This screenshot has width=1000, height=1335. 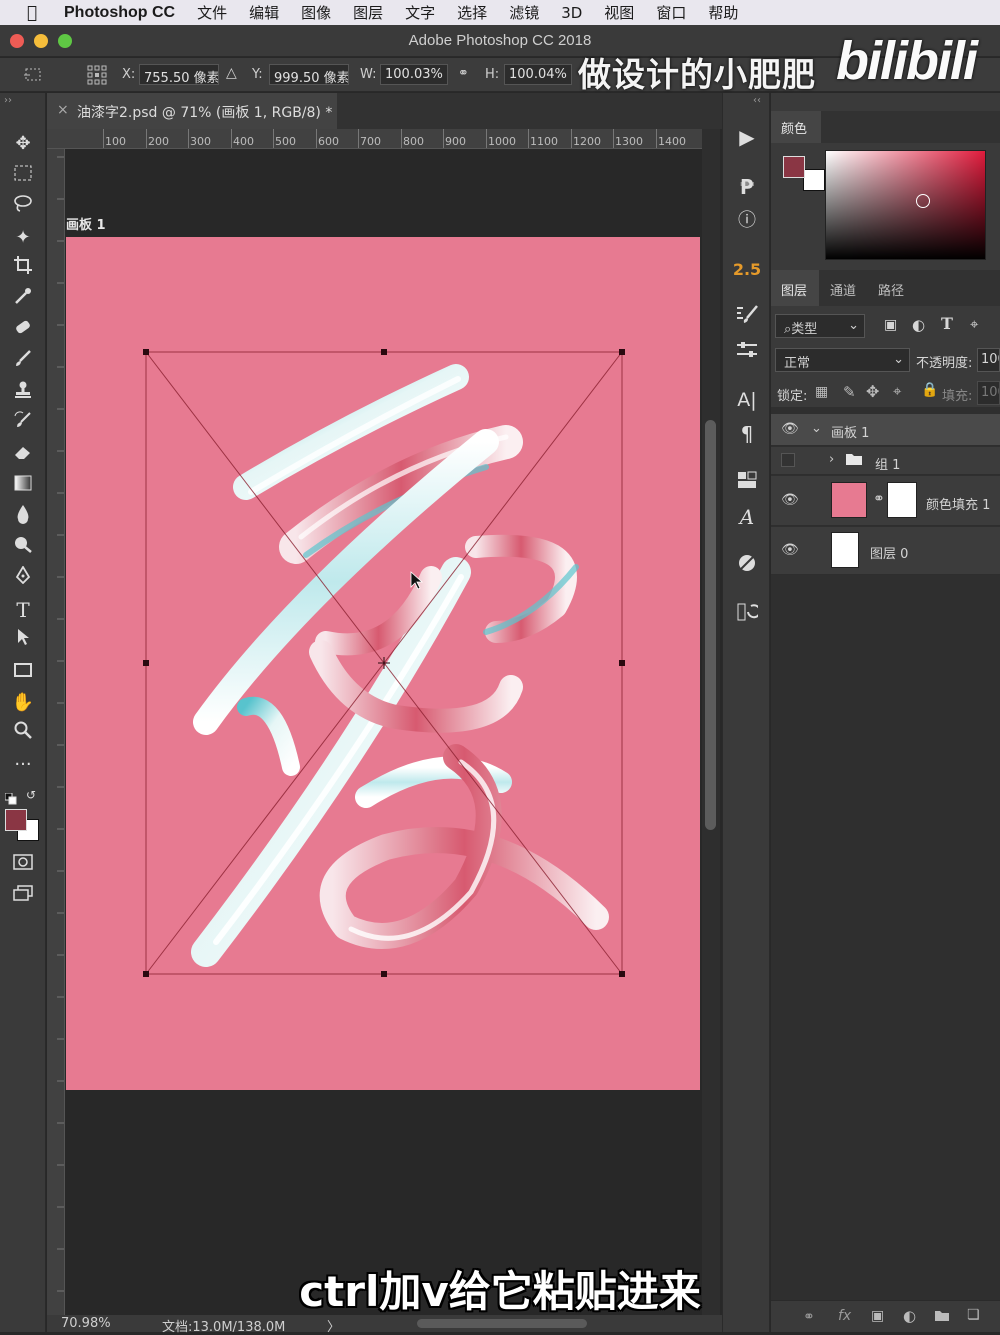 What do you see at coordinates (747, 187) in the screenshot?
I see `paragraph-style-icon: ₱` at bounding box center [747, 187].